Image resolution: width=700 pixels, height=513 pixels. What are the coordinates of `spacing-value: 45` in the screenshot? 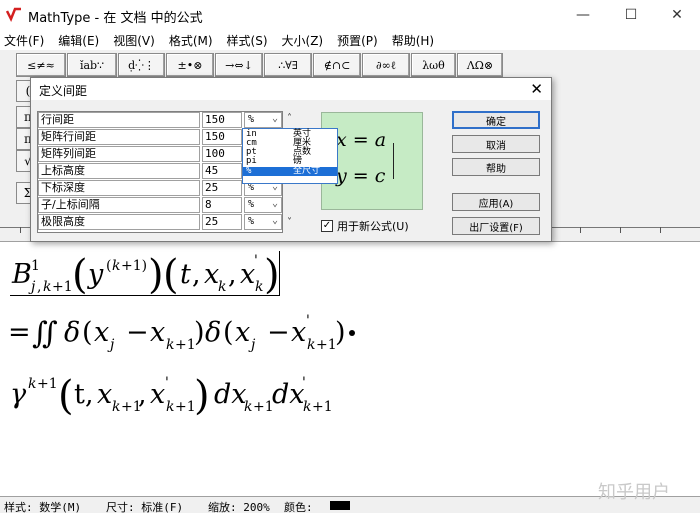 It's located at (222, 171).